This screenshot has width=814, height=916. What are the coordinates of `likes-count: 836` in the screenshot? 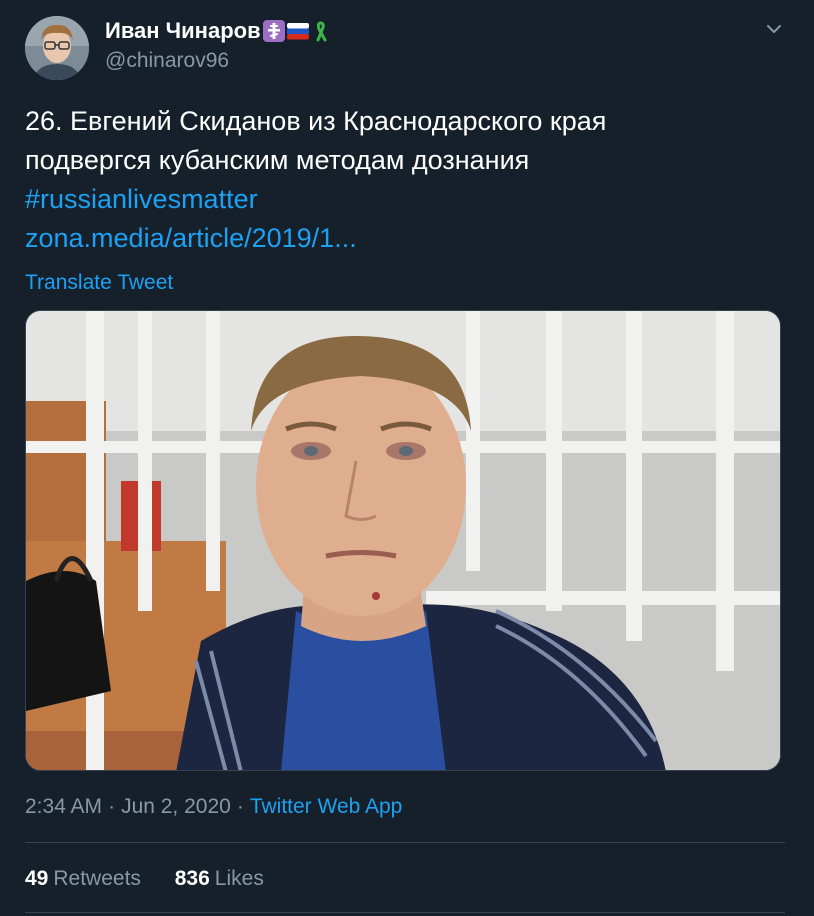 It's located at (192, 878).